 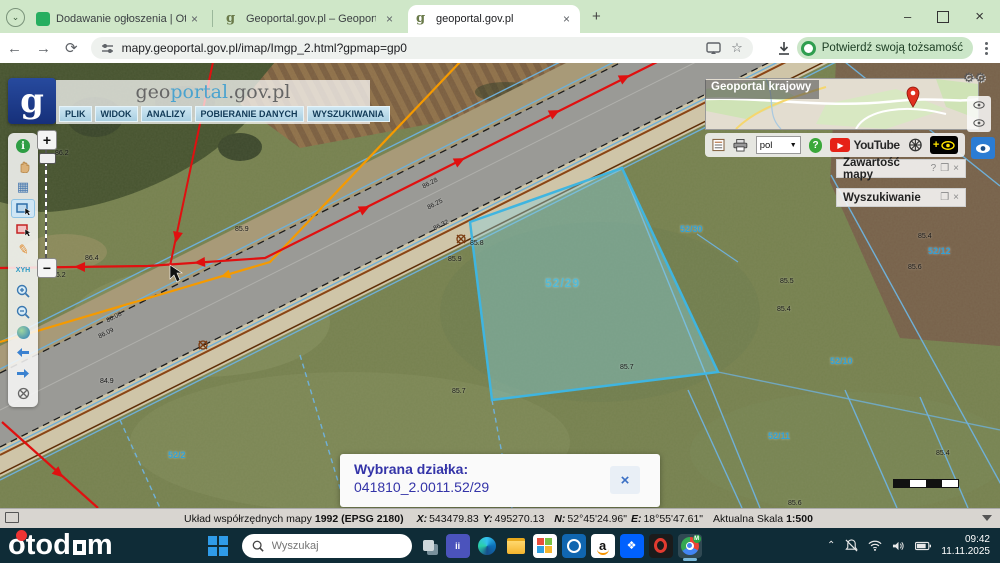 I want to click on pencil-icon: ✎, so click(x=23, y=250).